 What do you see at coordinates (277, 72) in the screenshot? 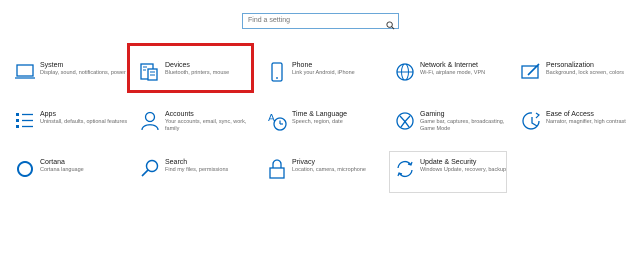
I see `phone-icon` at bounding box center [277, 72].